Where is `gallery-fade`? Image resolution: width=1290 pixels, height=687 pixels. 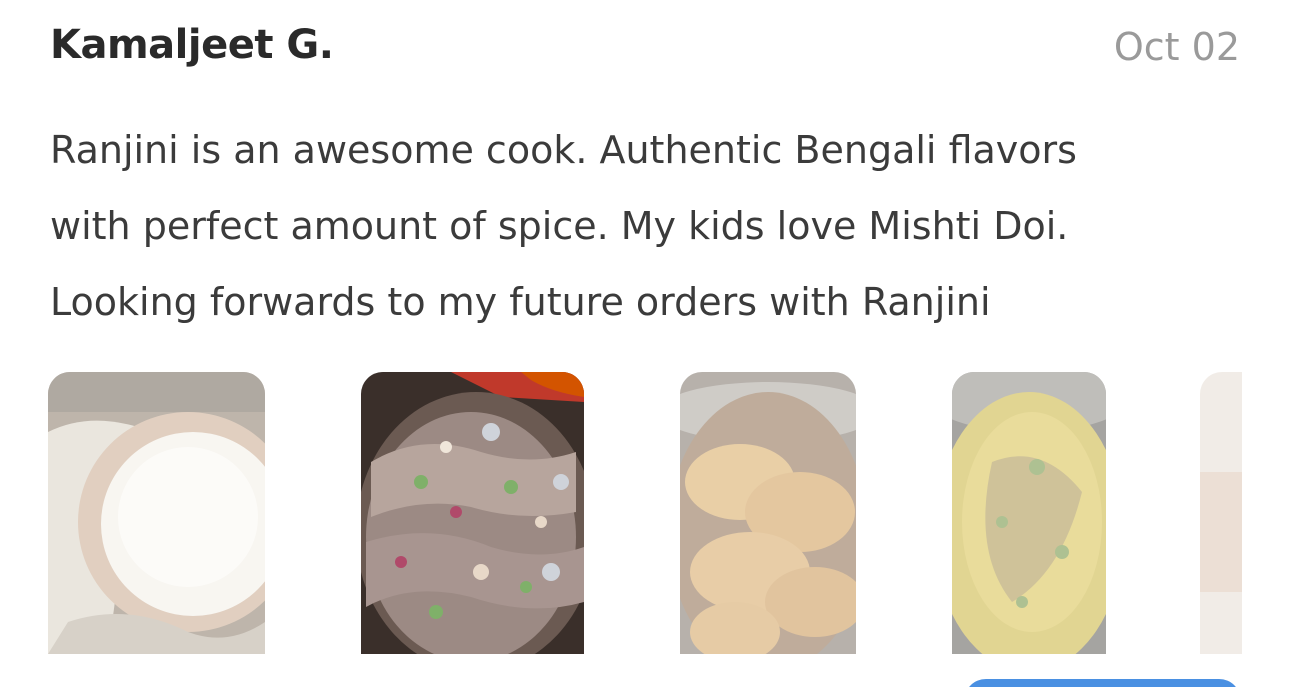 gallery-fade is located at coordinates (1153, 513).